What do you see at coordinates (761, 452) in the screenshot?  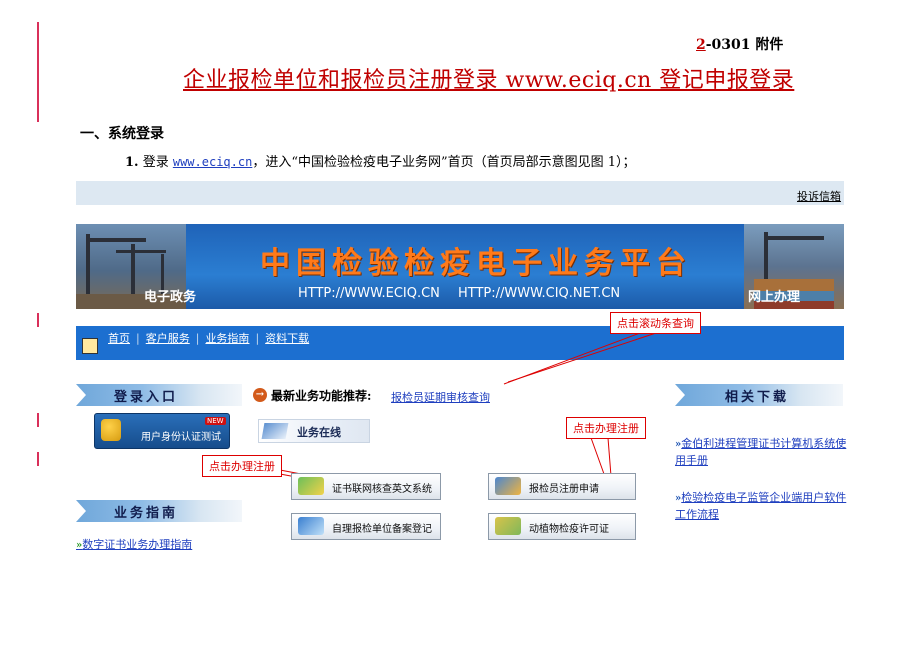 I see `download-link-kimberley: »金伯利进程管理证书计算机系统使用手册` at bounding box center [761, 452].